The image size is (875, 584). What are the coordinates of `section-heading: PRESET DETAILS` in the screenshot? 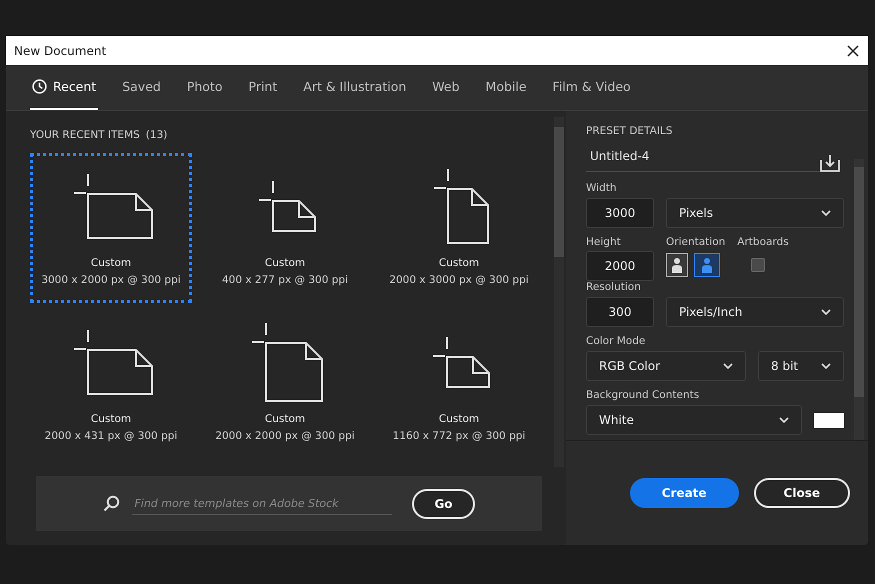 It's located at (630, 131).